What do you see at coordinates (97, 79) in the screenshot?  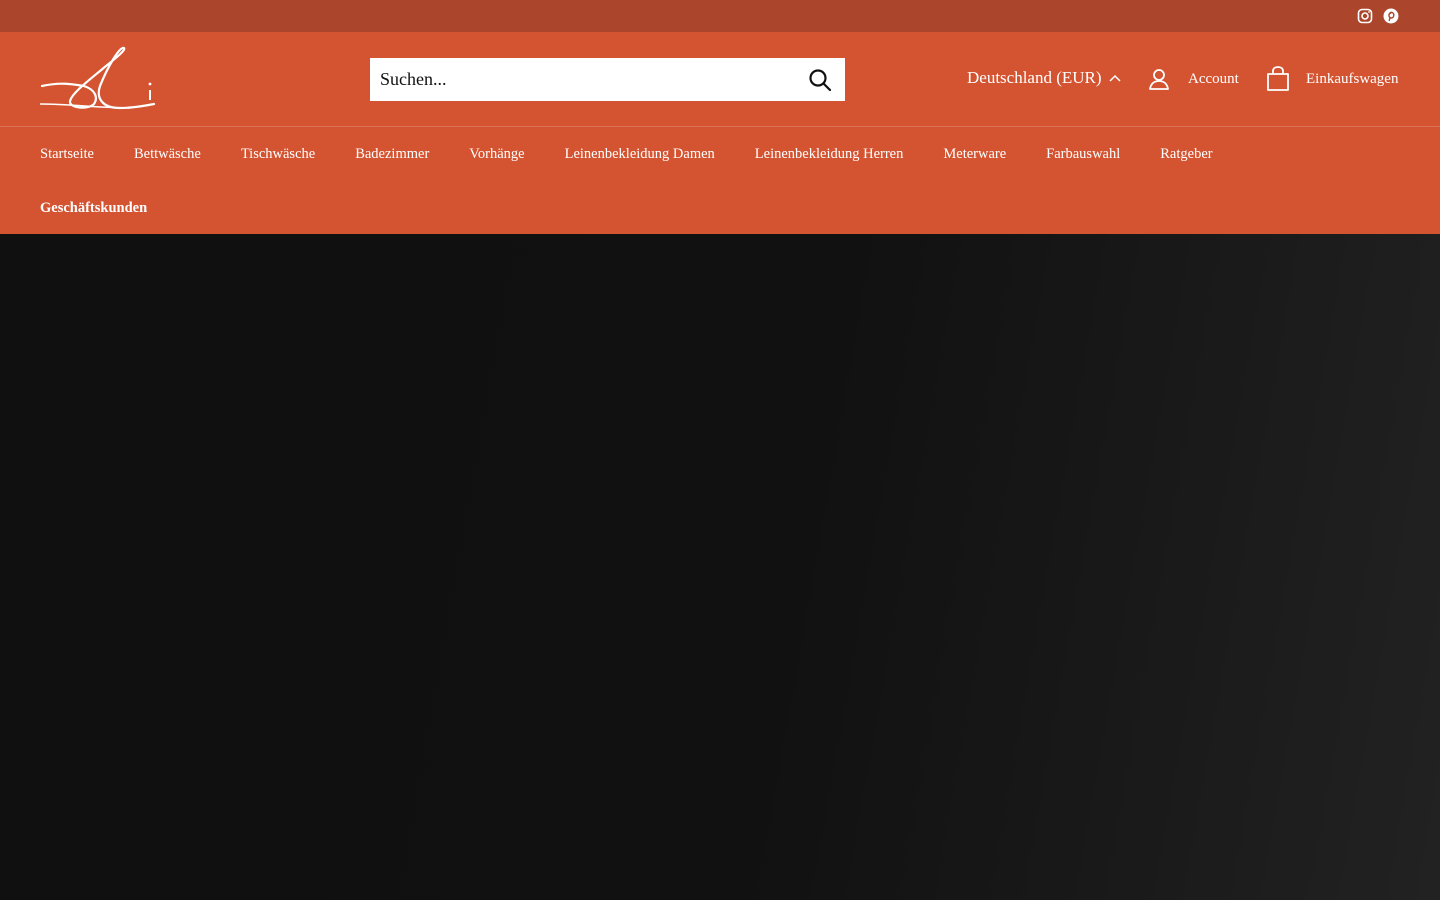 I see `brand-logo` at bounding box center [97, 79].